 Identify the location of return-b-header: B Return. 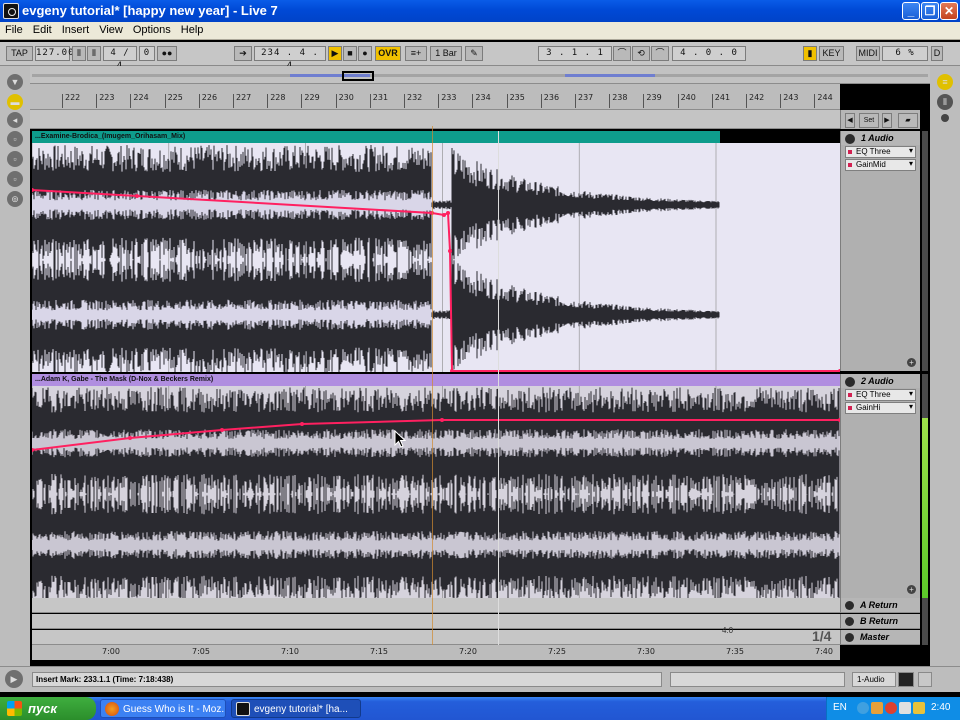
(880, 621).